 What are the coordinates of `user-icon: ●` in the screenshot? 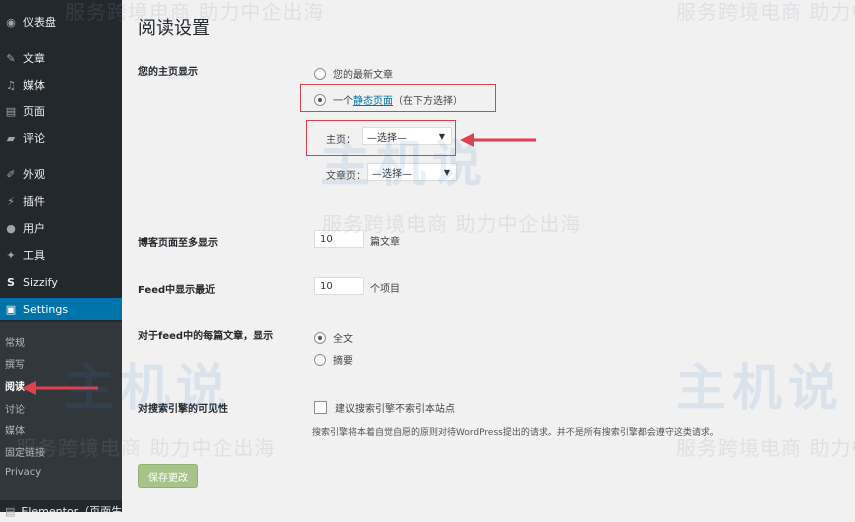 It's located at (11, 228).